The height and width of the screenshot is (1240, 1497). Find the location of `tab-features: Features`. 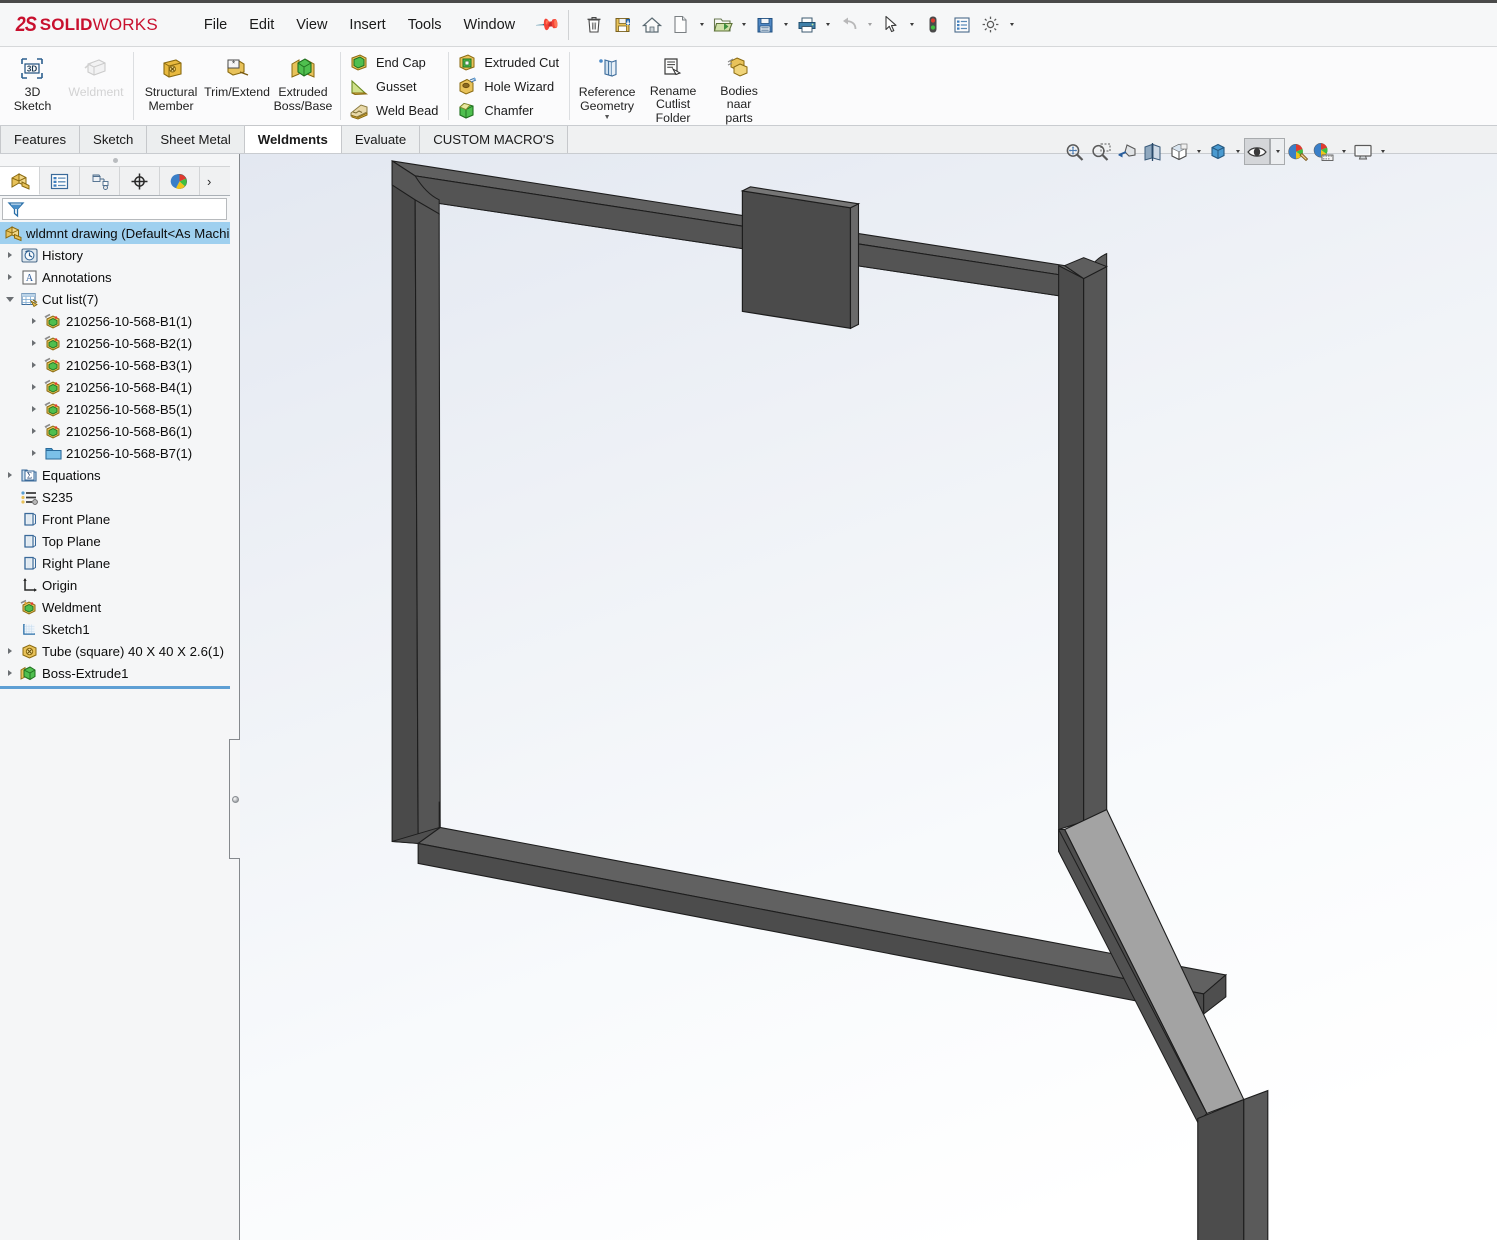

tab-features: Features is located at coordinates (40, 139).